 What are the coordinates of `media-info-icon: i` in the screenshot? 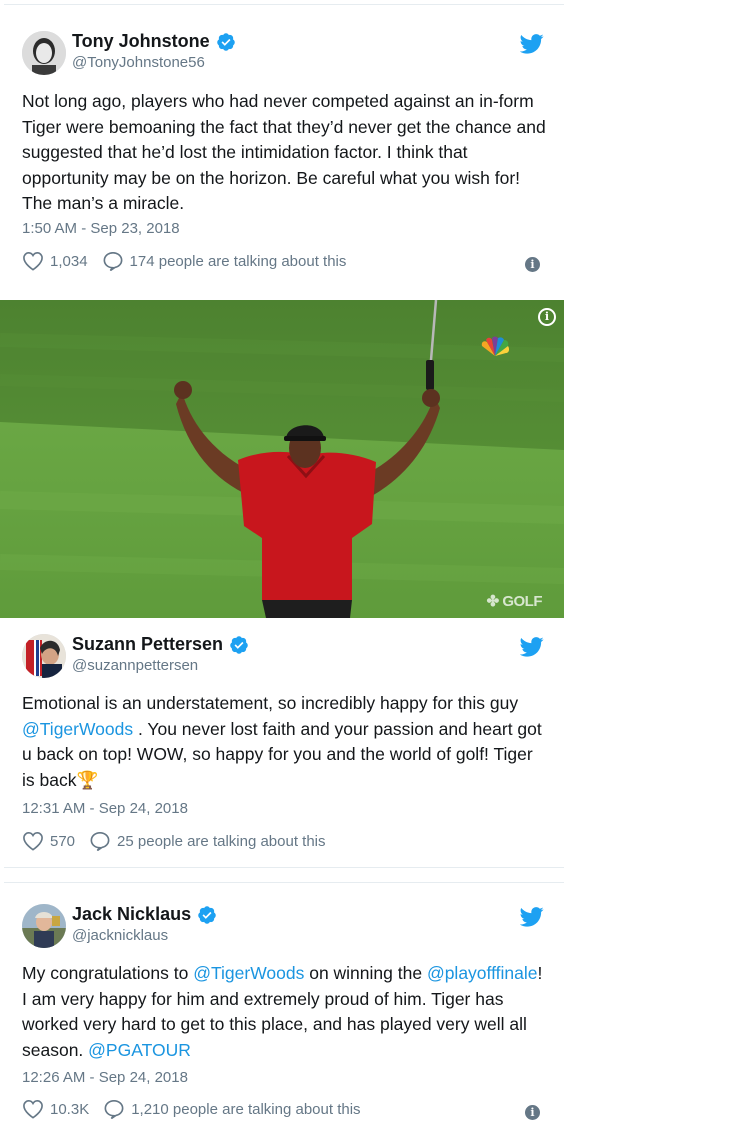 It's located at (547, 317).